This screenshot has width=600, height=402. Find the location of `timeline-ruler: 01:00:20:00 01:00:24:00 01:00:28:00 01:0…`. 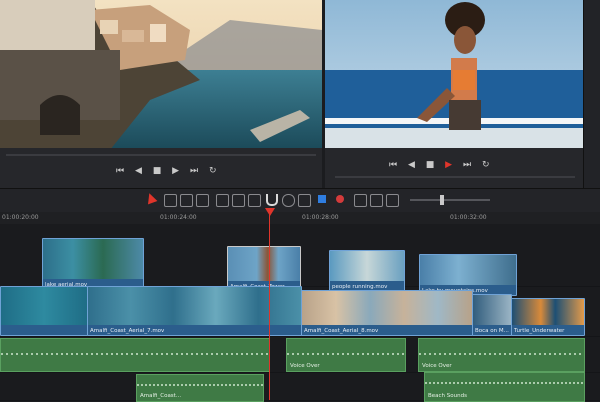

timeline-ruler: 01:00:20:00 01:00:24:00 01:00:28:00 01:0… is located at coordinates (300, 218).